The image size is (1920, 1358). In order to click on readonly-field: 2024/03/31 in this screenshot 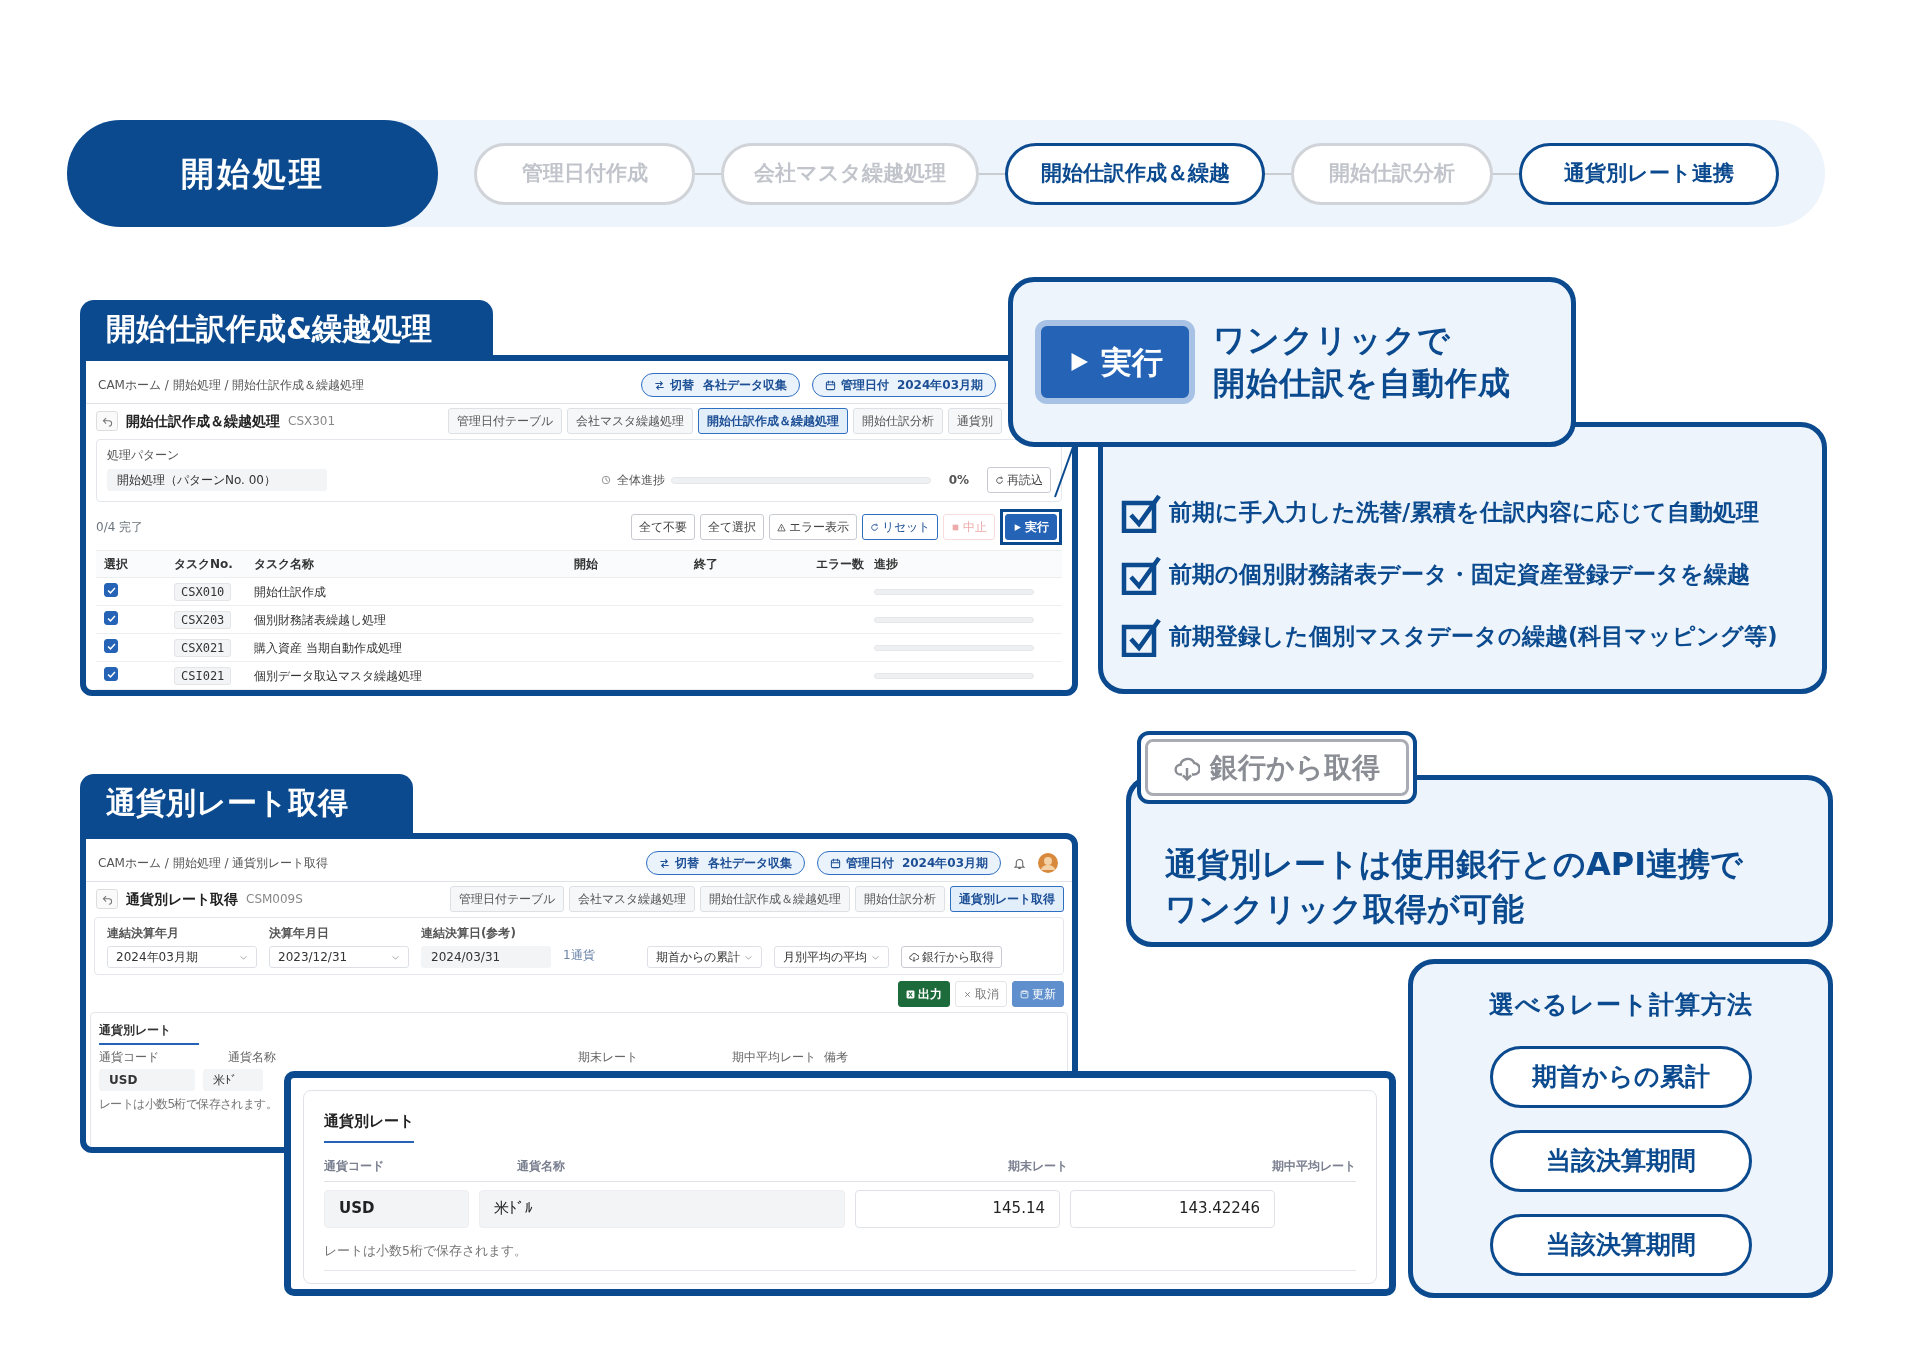, I will do `click(486, 957)`.